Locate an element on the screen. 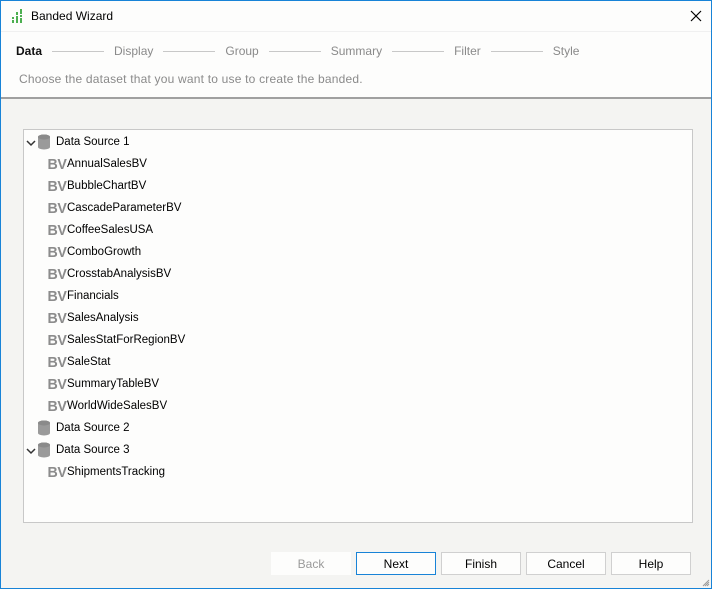 Image resolution: width=712 pixels, height=589 pixels. wizard-app-icon is located at coordinates (17, 16).